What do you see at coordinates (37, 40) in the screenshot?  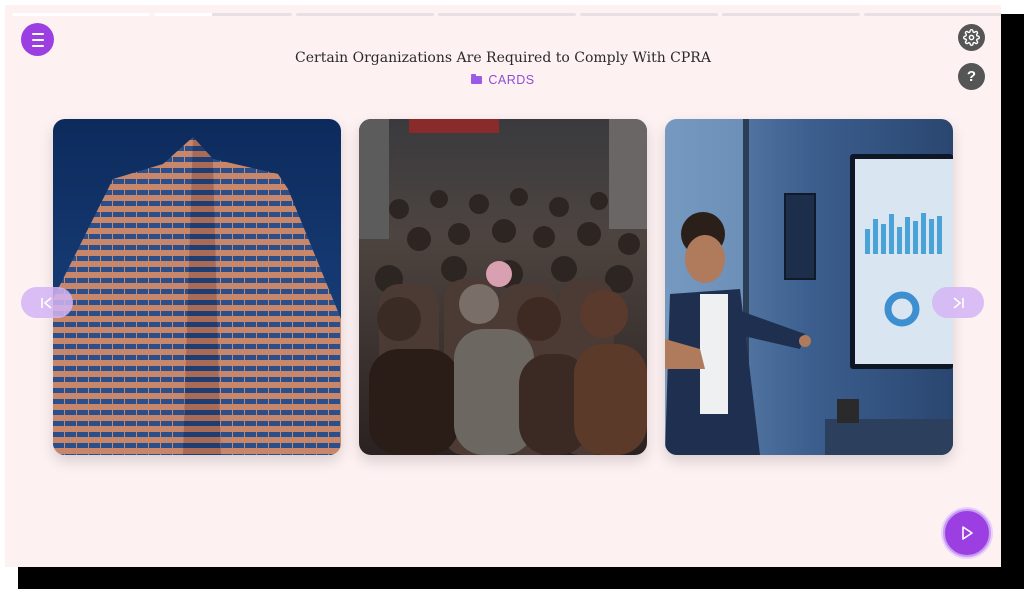 I see `menu-icon` at bounding box center [37, 40].